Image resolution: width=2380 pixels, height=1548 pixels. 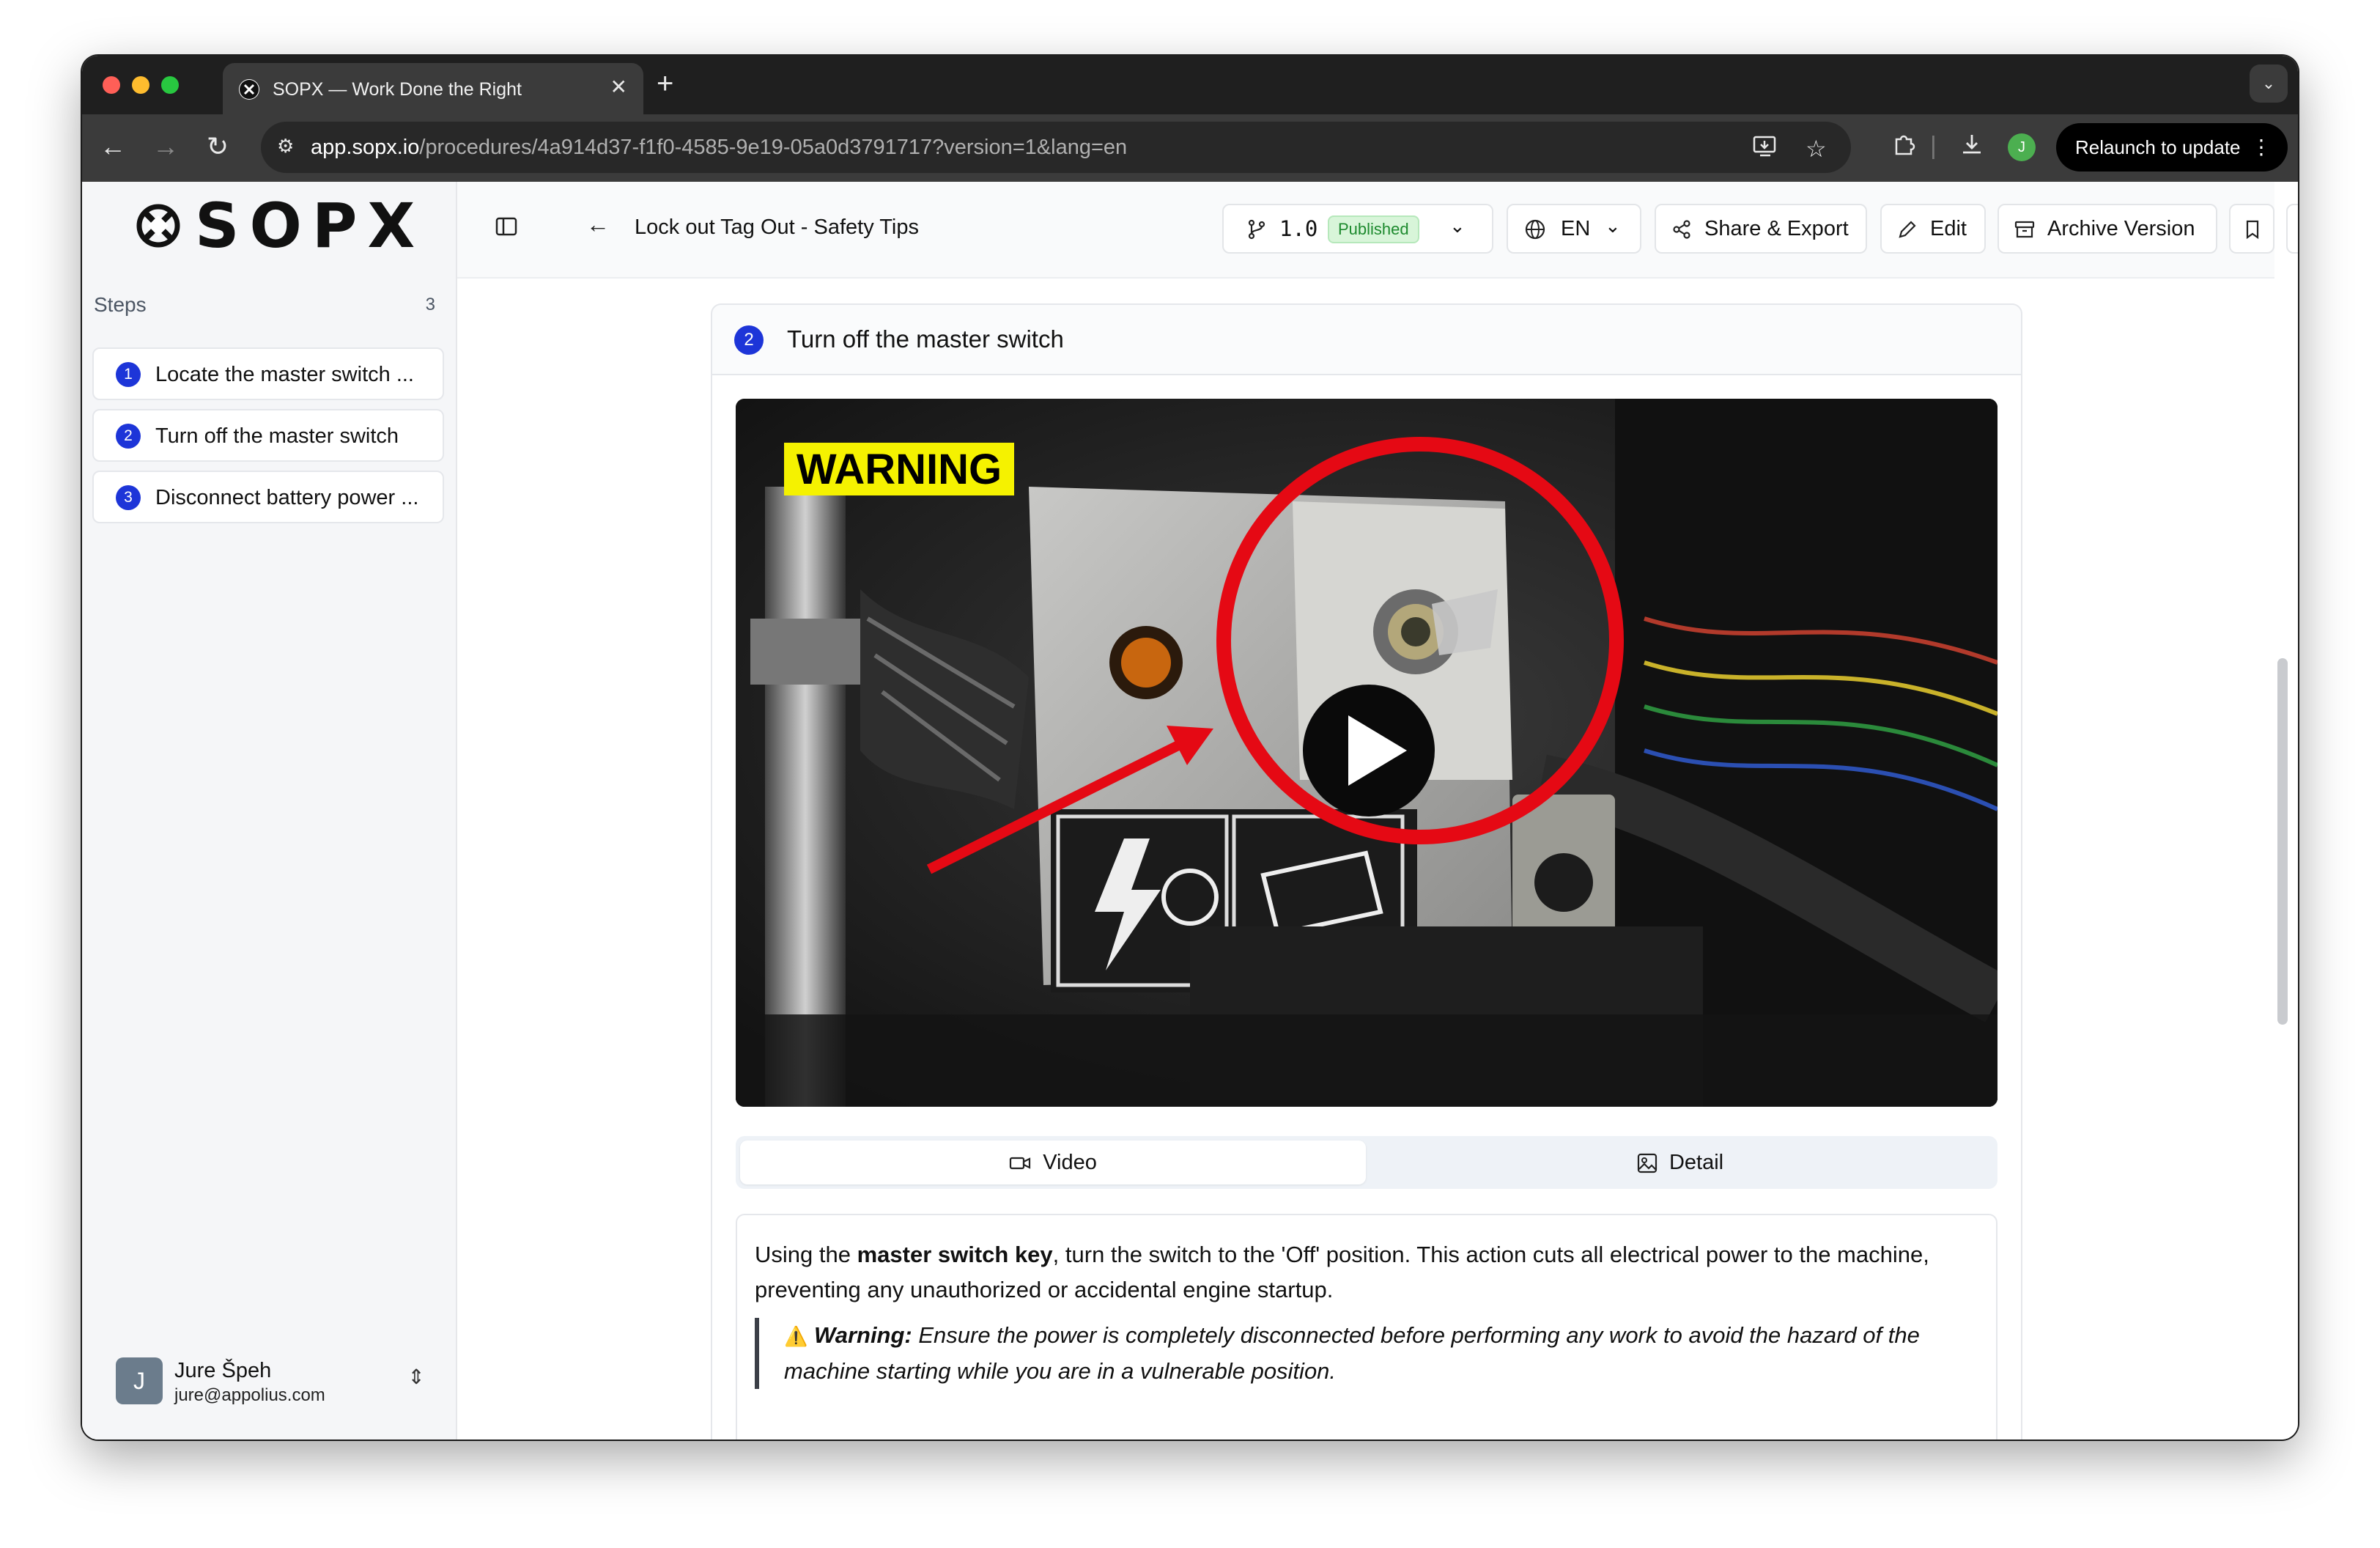 What do you see at coordinates (1907, 228) in the screenshot?
I see `pencil-icon` at bounding box center [1907, 228].